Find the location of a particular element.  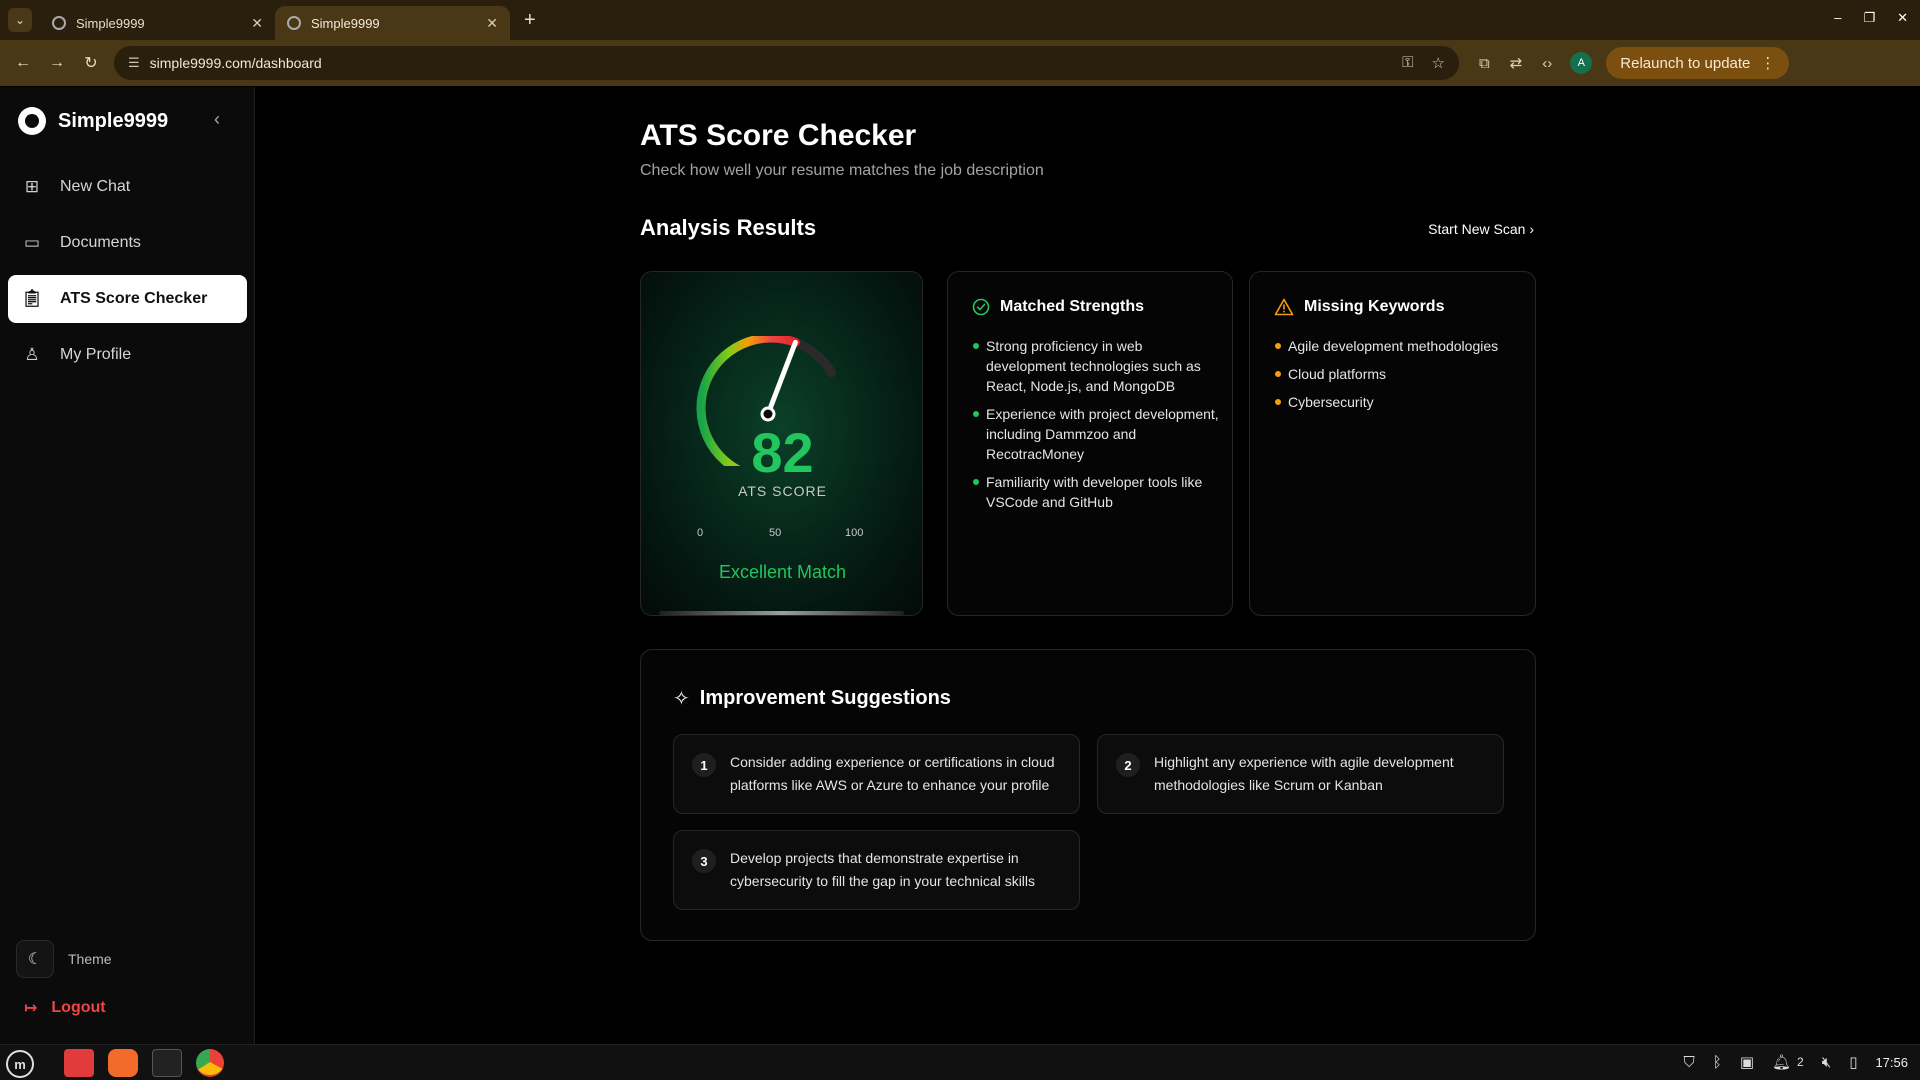

theme-toggle-row: ☾ Theme is located at coordinates (64, 959).